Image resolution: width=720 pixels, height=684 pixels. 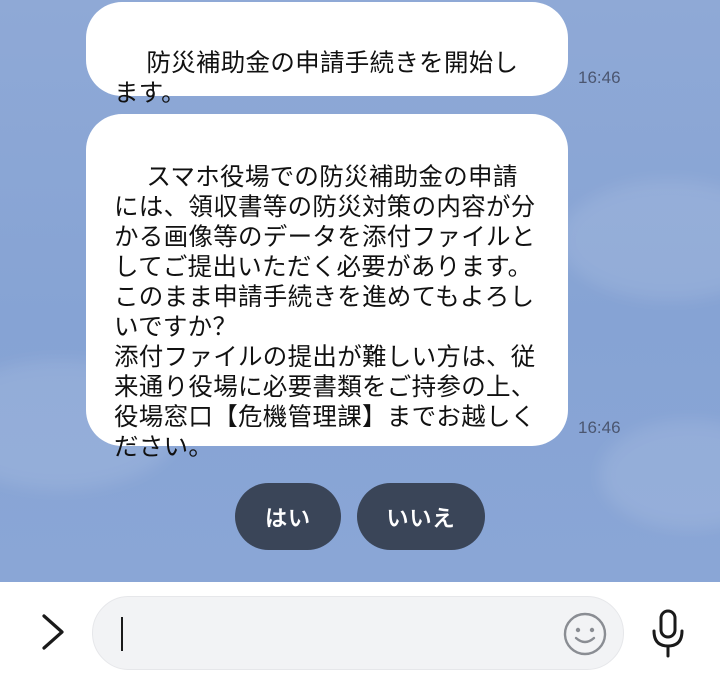 I want to click on emoji-button, so click(x=585, y=634).